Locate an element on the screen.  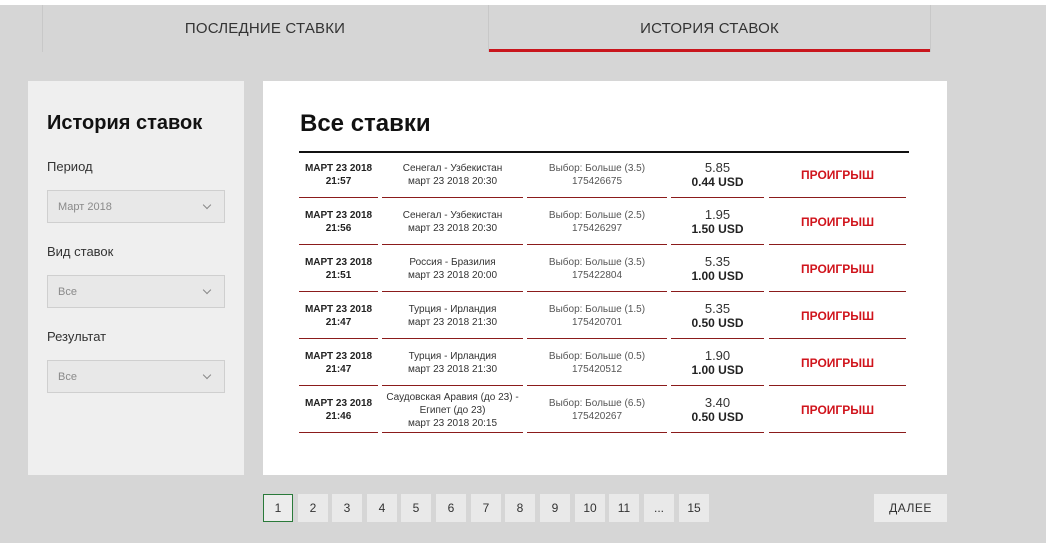
page-button-7: 7 is located at coordinates (486, 508).